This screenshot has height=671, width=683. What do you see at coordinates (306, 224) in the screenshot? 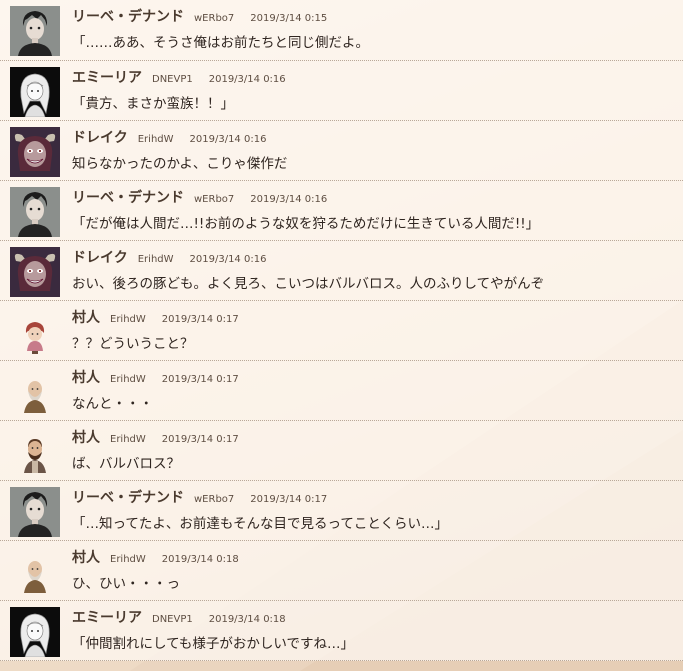
I see `message-text: 「だが俺は人間だ…!!お前のような奴を狩るためだけに生きている人間だ!!」` at bounding box center [306, 224].